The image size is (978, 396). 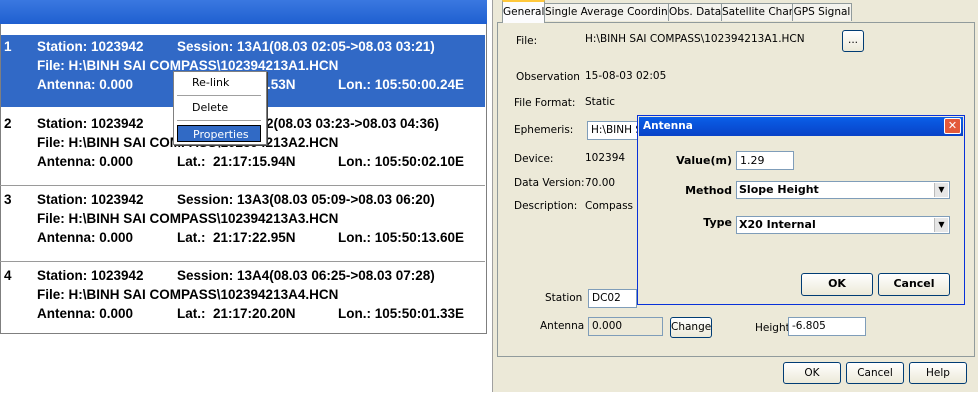 I want to click on menu-item-delete: Delete, so click(x=219, y=107).